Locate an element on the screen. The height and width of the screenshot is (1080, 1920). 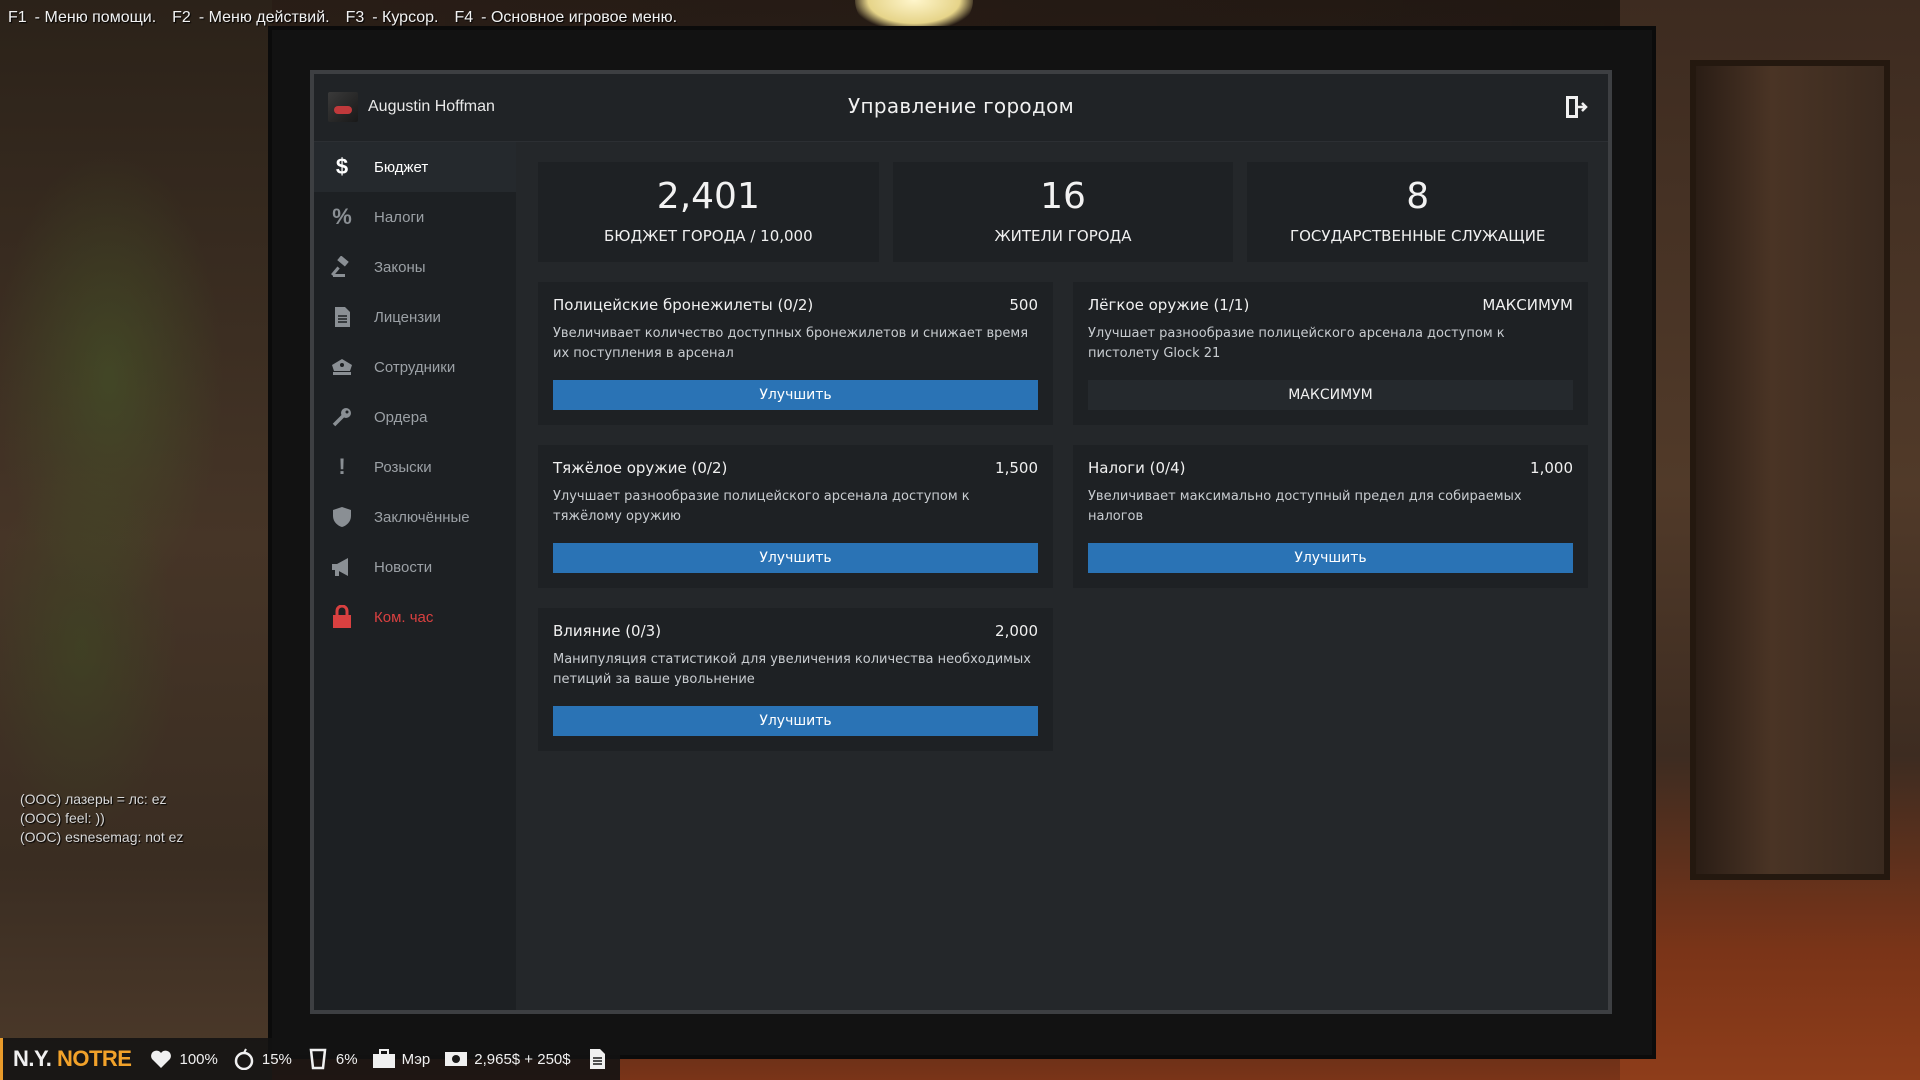
help-key: F3 is located at coordinates (355, 17).